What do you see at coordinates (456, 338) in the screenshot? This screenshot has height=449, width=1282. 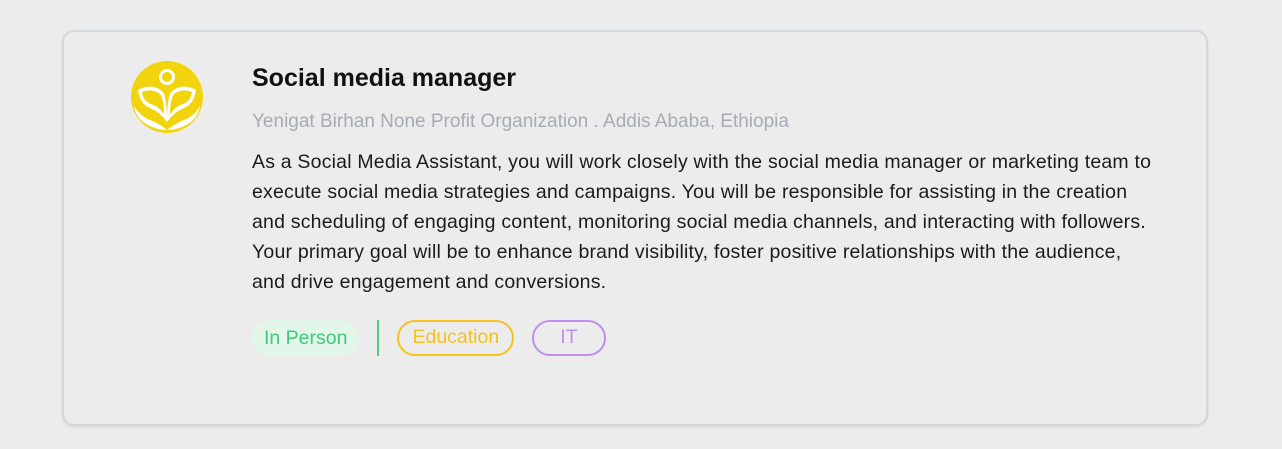 I see `category-tag-education: Education` at bounding box center [456, 338].